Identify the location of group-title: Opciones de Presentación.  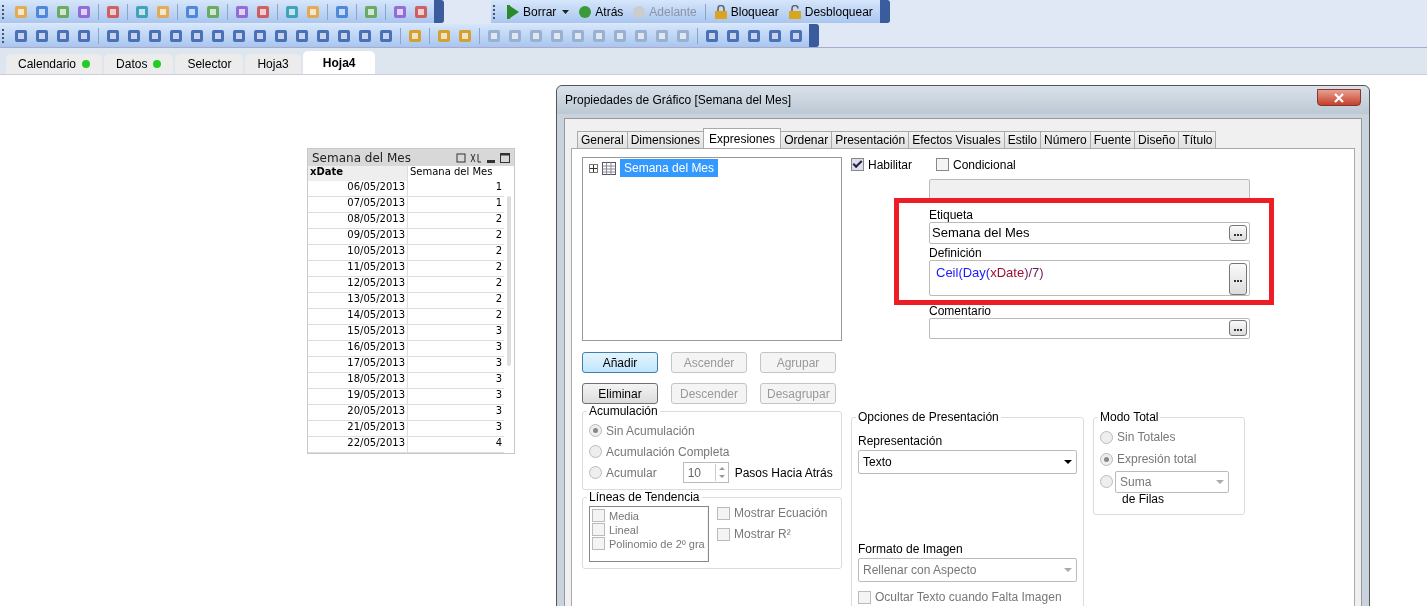
(928, 417).